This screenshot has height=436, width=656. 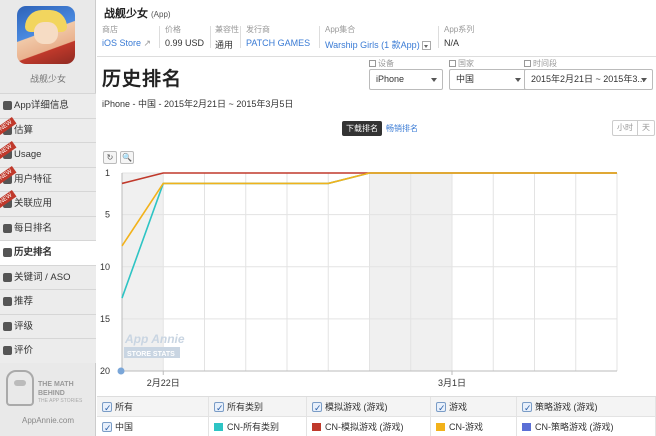 What do you see at coordinates (48, 202) in the screenshot?
I see `sidebar-item-4: 关联应用 NEW` at bounding box center [48, 202].